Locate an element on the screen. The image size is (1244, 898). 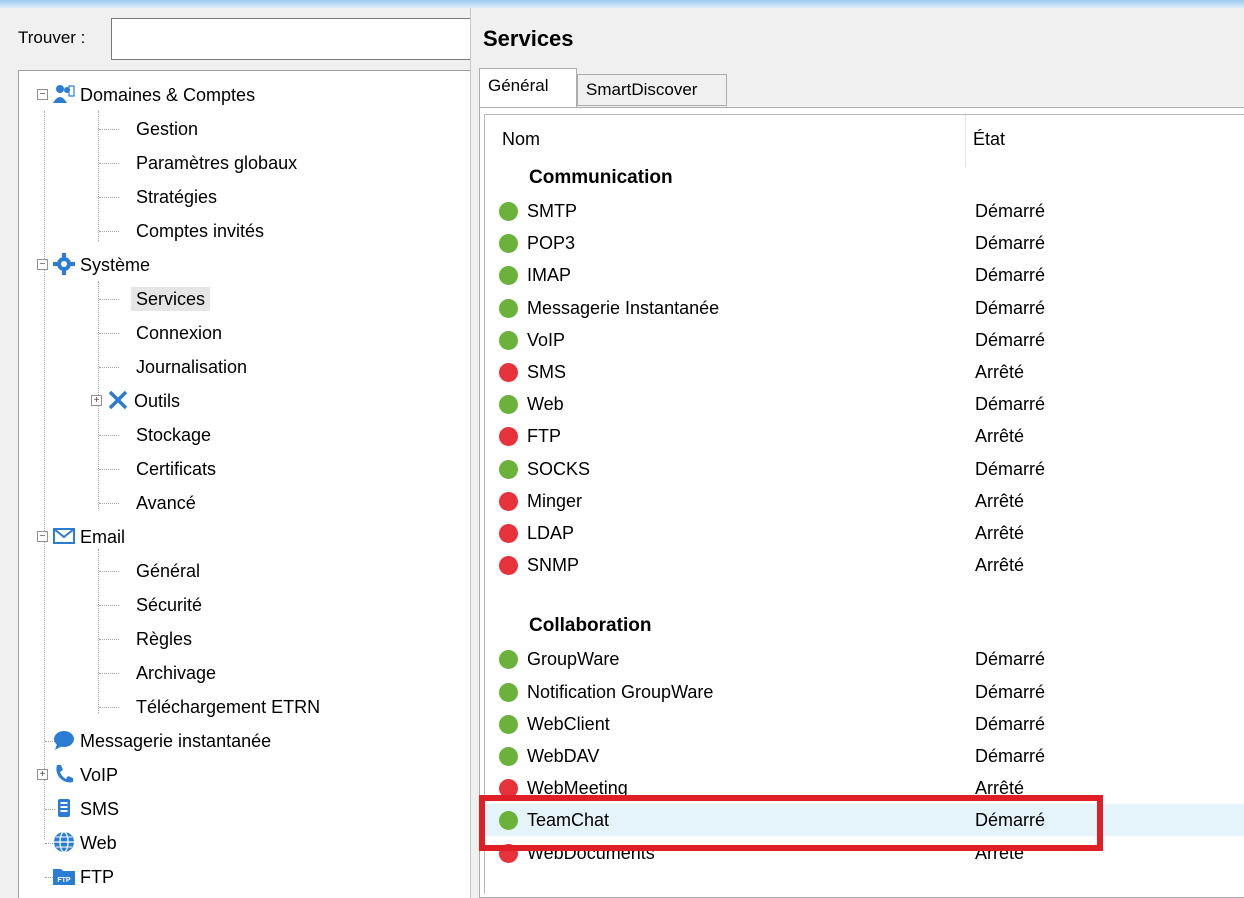
service-row: WebDAV Démarré is located at coordinates (864, 756).